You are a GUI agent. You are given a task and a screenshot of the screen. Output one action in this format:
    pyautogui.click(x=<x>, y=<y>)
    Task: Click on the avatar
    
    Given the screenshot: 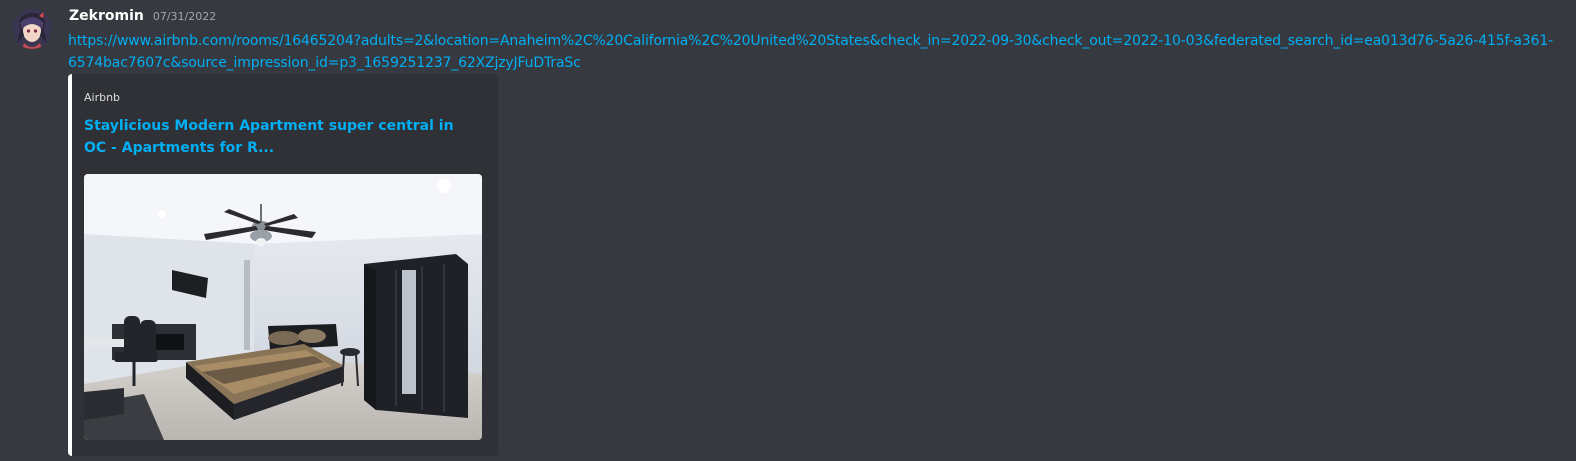 What is the action you would take?
    pyautogui.click(x=32, y=29)
    